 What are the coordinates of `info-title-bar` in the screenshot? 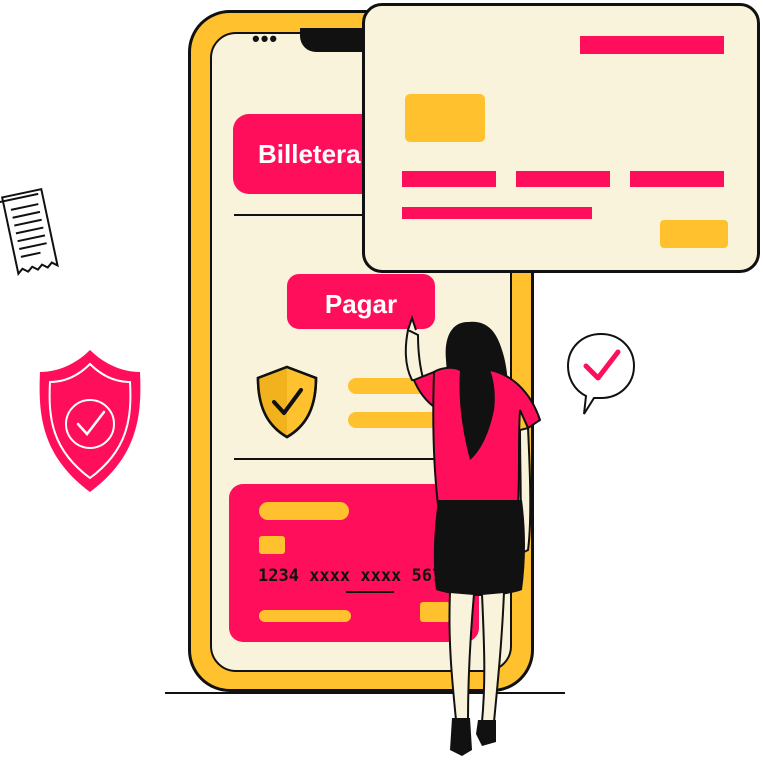 It's located at (652, 45).